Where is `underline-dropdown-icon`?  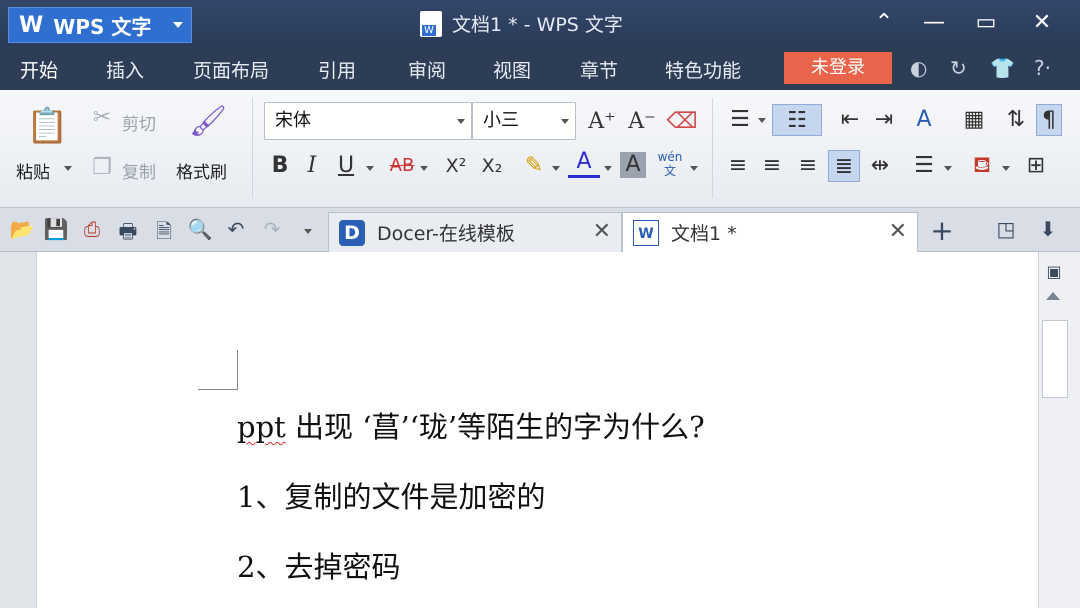
underline-dropdown-icon is located at coordinates (370, 168).